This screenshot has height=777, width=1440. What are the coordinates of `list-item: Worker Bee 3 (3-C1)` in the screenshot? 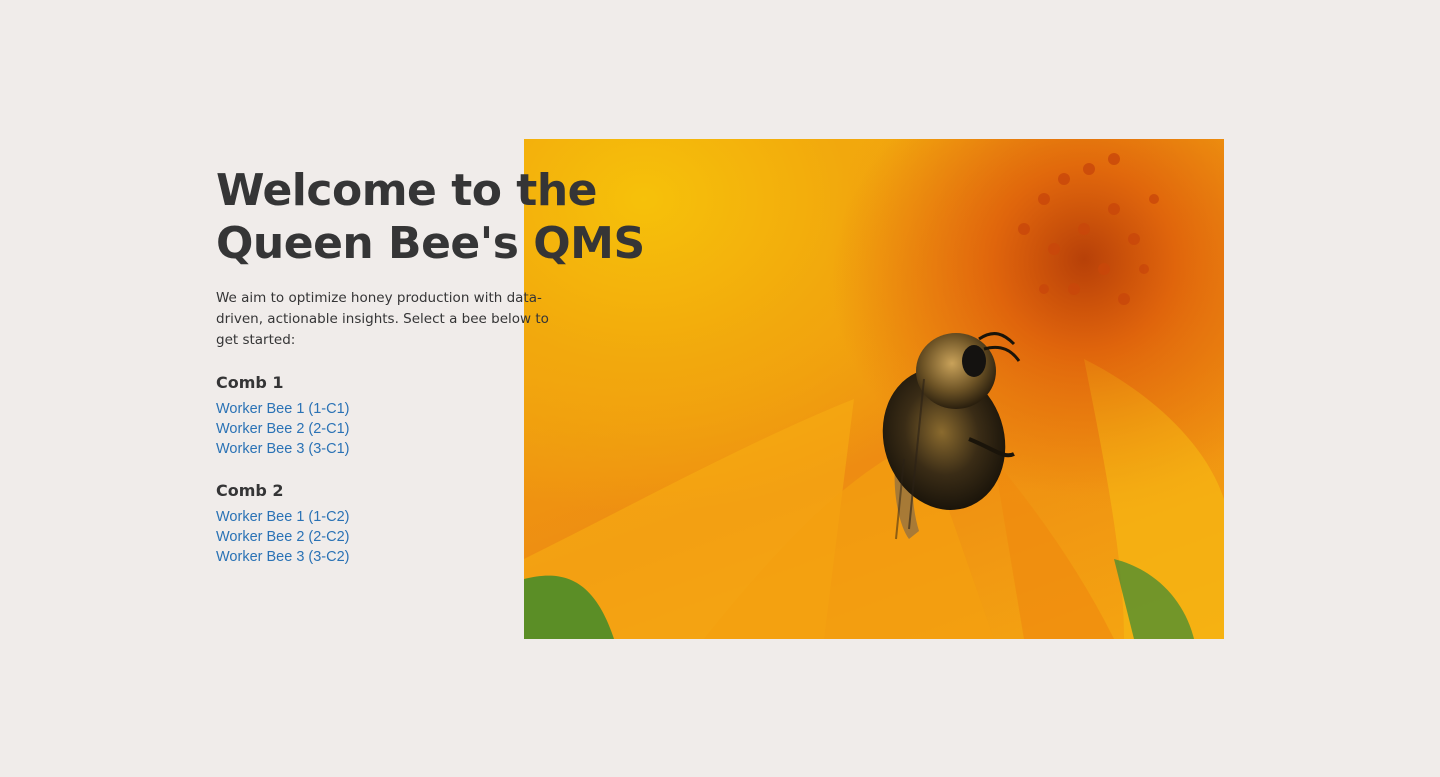 It's located at (466, 449).